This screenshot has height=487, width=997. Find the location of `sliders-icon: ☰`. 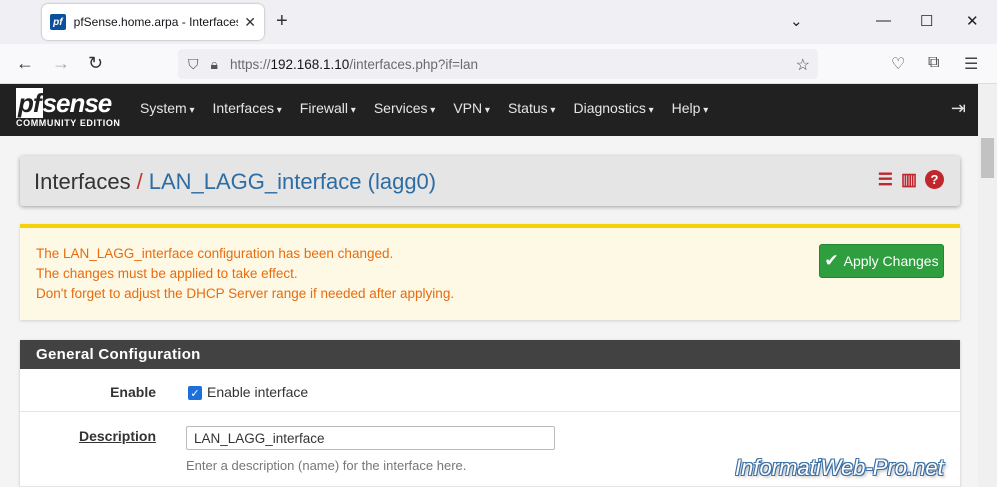

sliders-icon: ☰ is located at coordinates (885, 180).